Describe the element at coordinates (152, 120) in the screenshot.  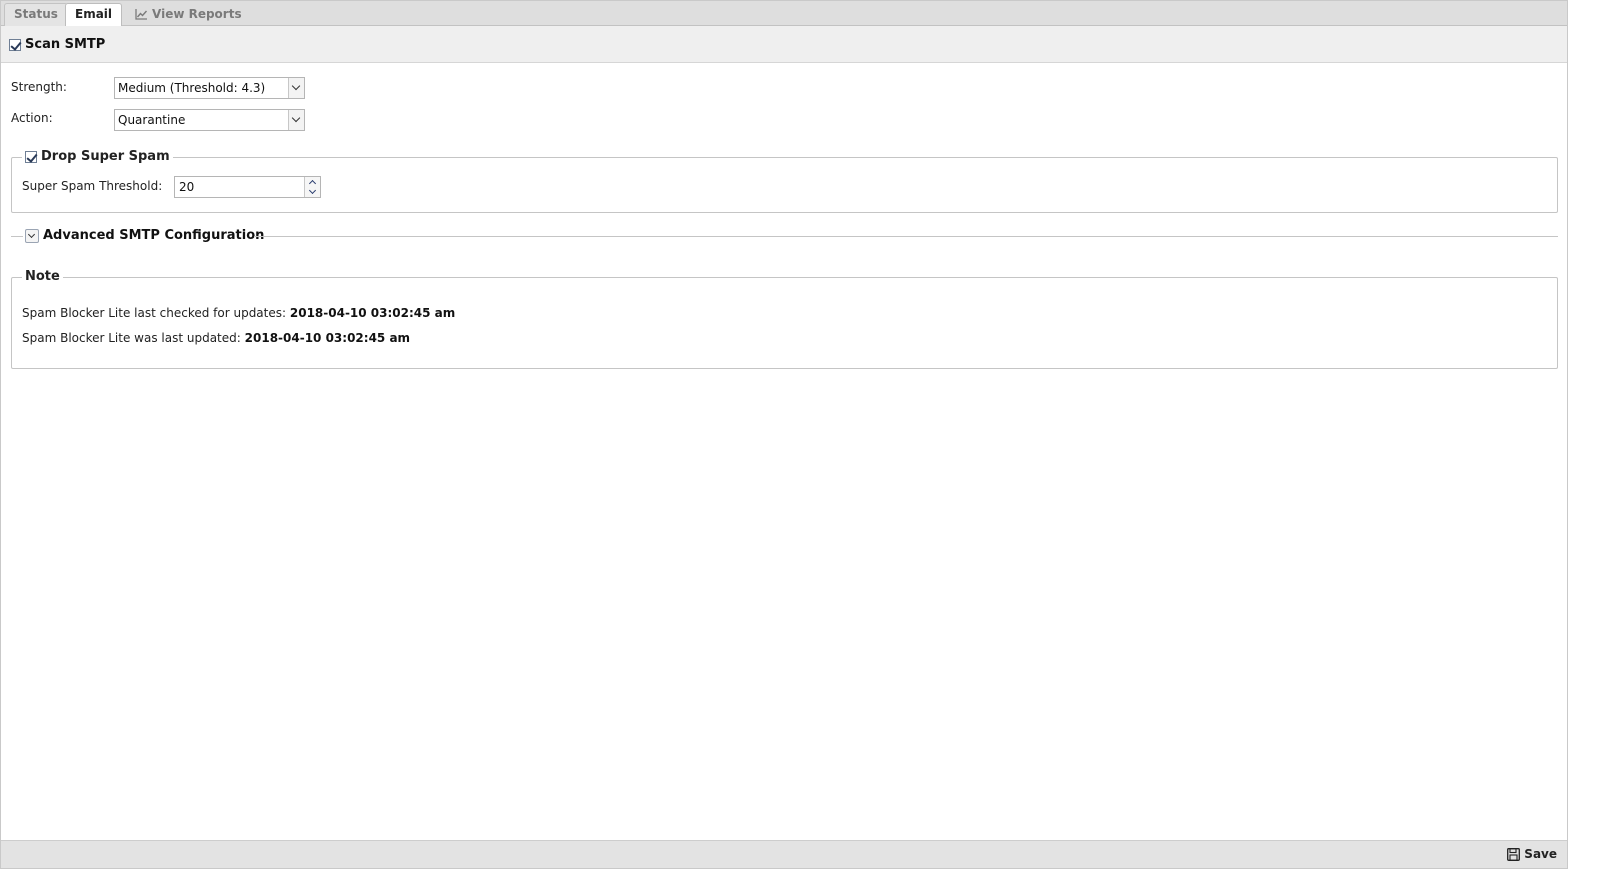
I see `action-value: Quarantine` at that location.